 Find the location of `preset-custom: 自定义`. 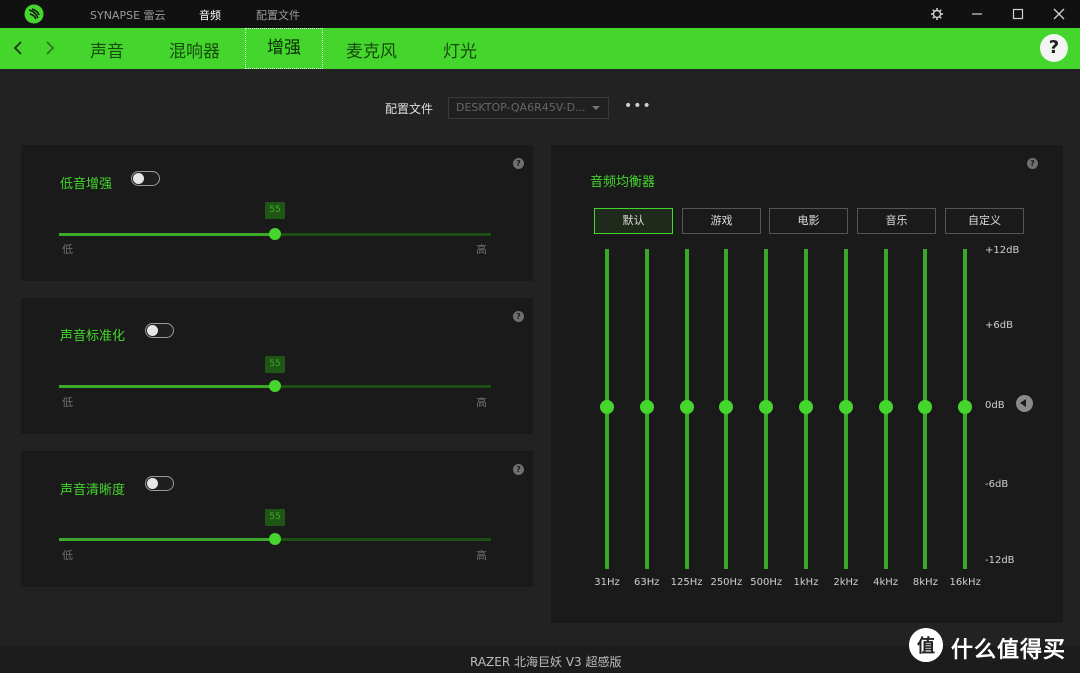

preset-custom: 自定义 is located at coordinates (984, 221).